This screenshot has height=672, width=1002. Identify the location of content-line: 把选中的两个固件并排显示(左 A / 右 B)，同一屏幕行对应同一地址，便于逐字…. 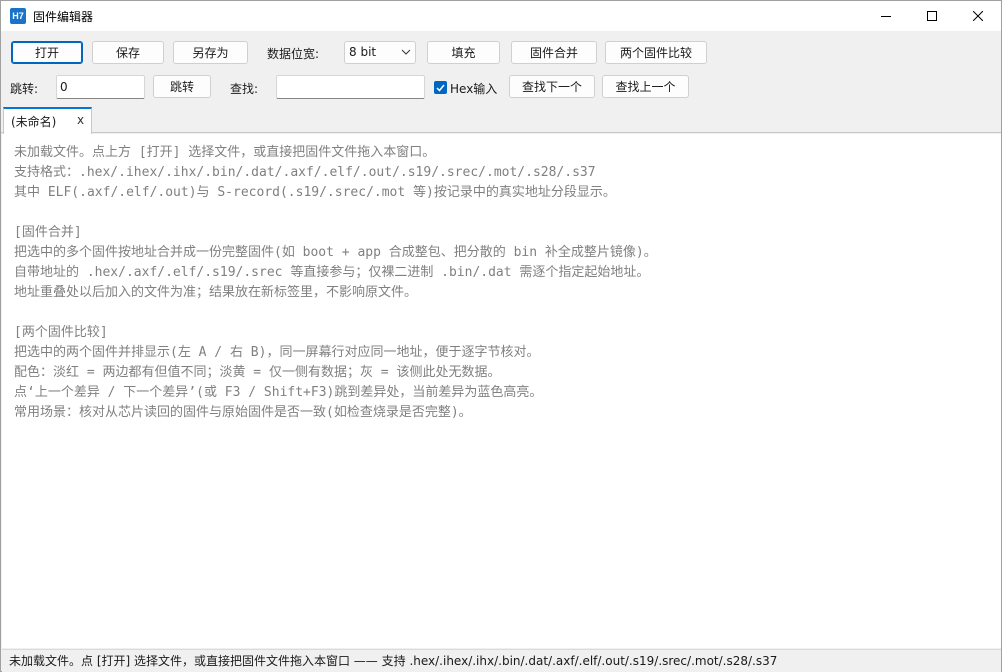
(277, 352).